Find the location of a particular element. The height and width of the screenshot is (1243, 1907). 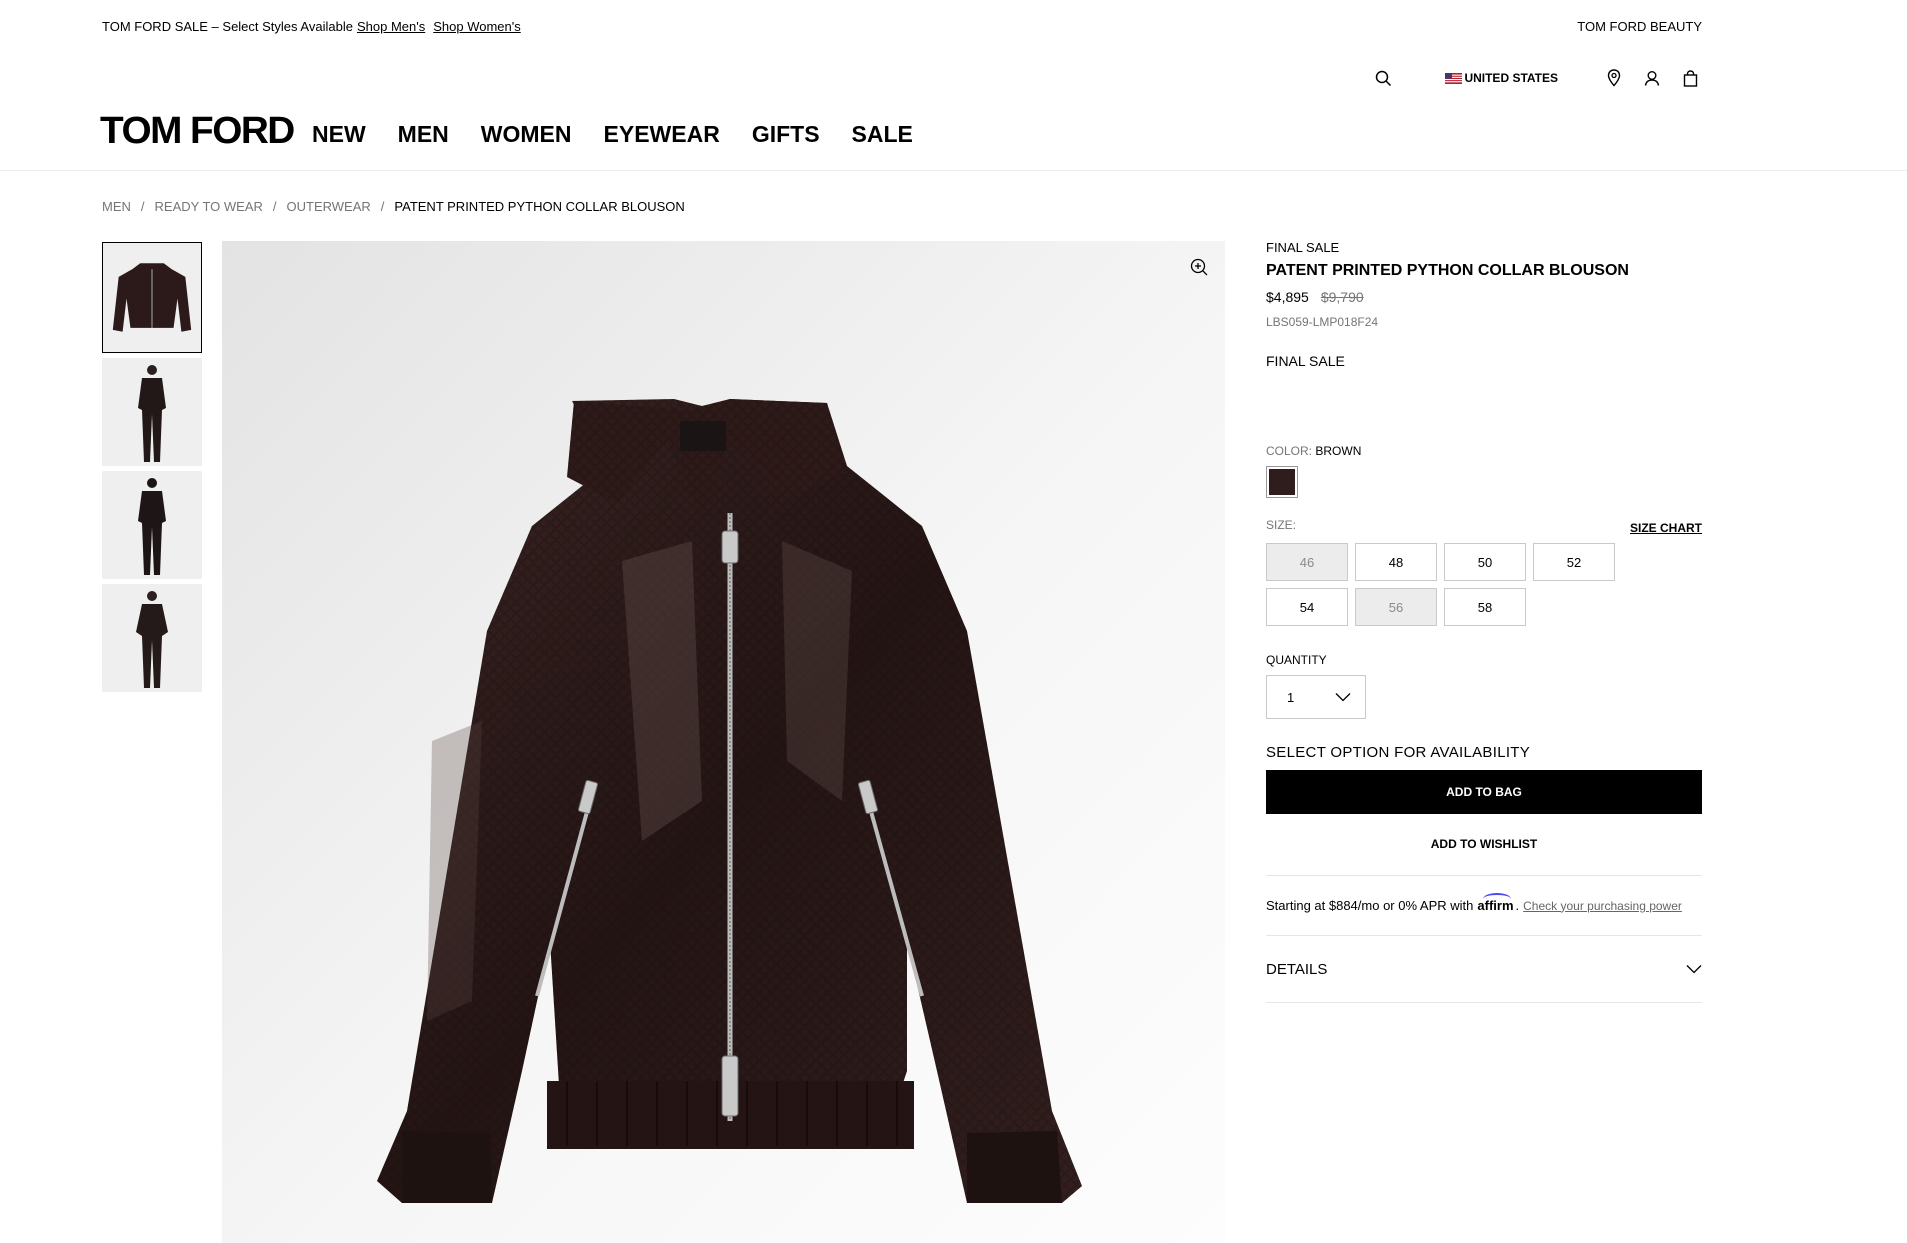

nav-new: NEW is located at coordinates (339, 134).